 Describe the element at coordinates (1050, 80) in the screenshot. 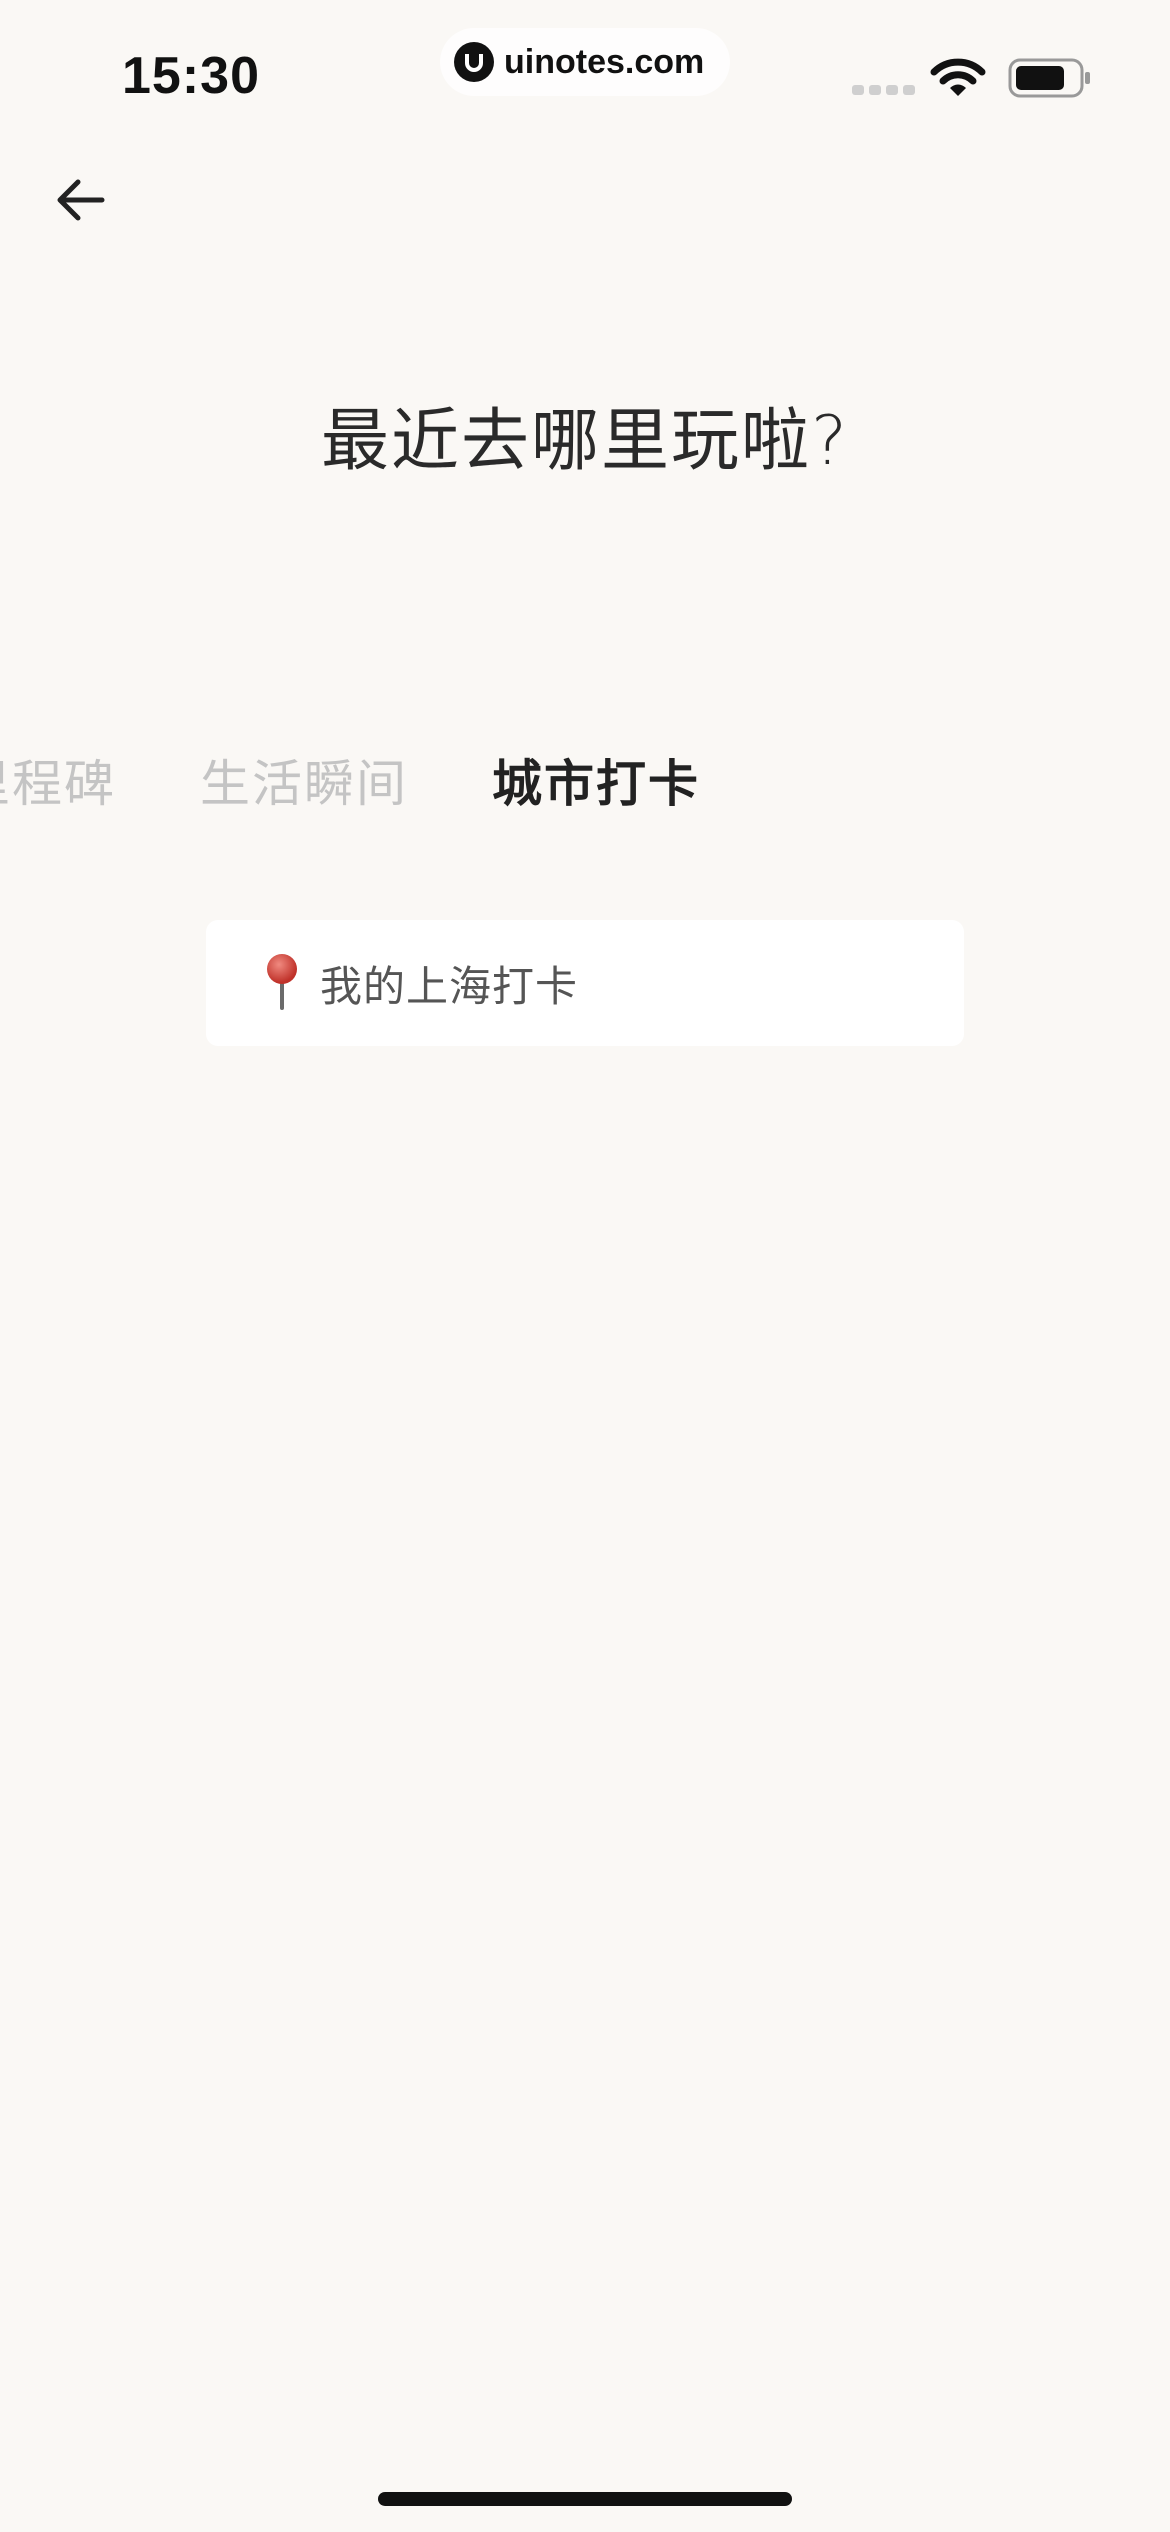

I see `battery-icon` at that location.